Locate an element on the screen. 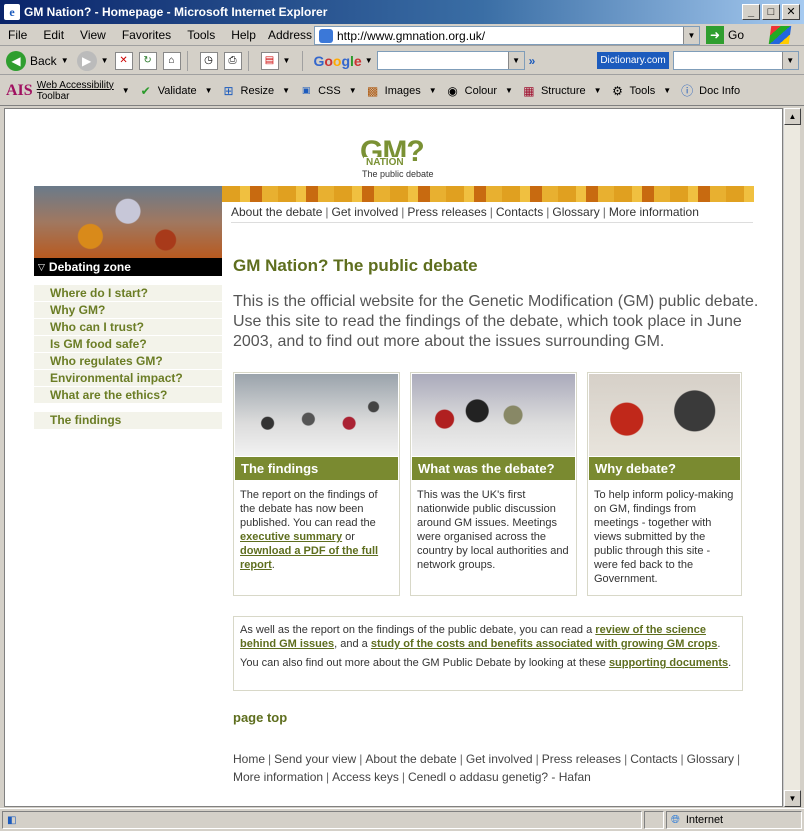 The height and width of the screenshot is (831, 804). history-icon: ◷ is located at coordinates (208, 60).